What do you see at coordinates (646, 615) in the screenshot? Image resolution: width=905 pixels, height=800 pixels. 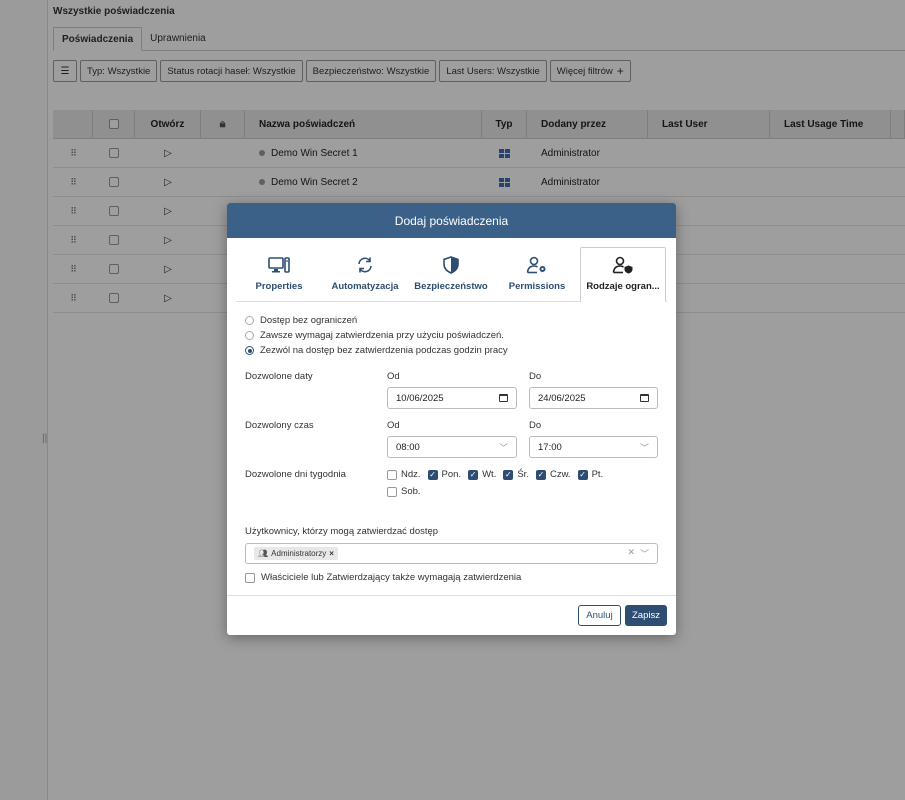 I see `save-button: Zapisz` at bounding box center [646, 615].